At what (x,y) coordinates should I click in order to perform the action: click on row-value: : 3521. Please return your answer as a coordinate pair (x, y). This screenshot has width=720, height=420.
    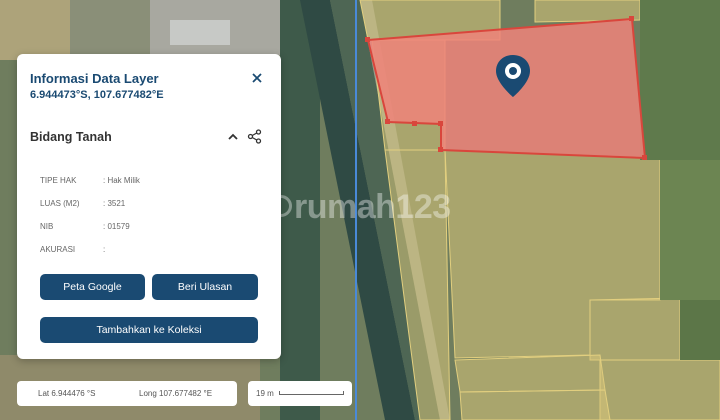
    Looking at the image, I should click on (114, 203).